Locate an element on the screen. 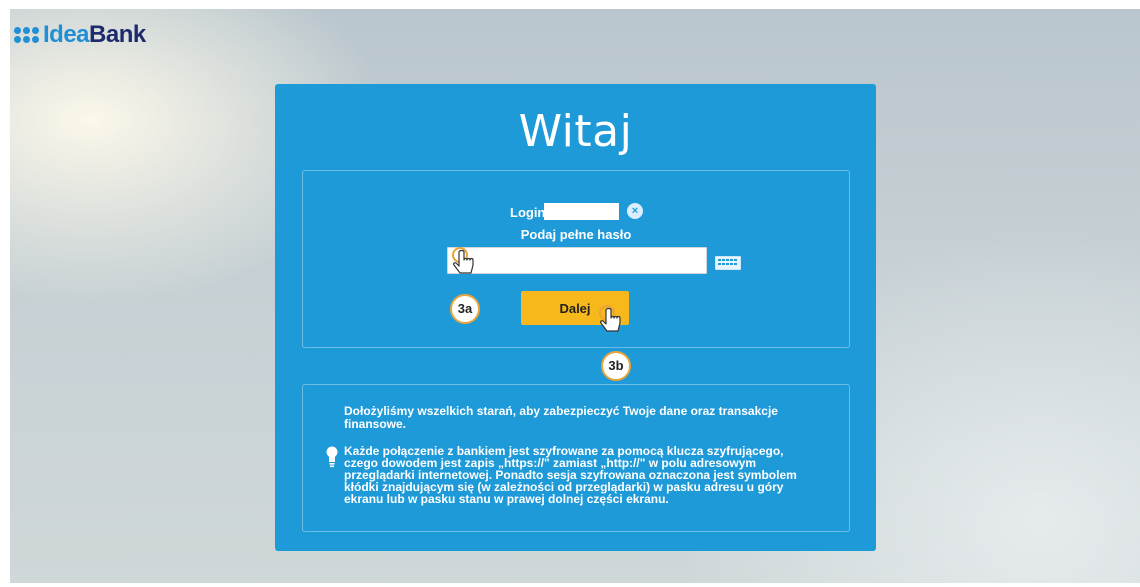 This screenshot has width=1140, height=587. lightbulb-icon is located at coordinates (332, 457).